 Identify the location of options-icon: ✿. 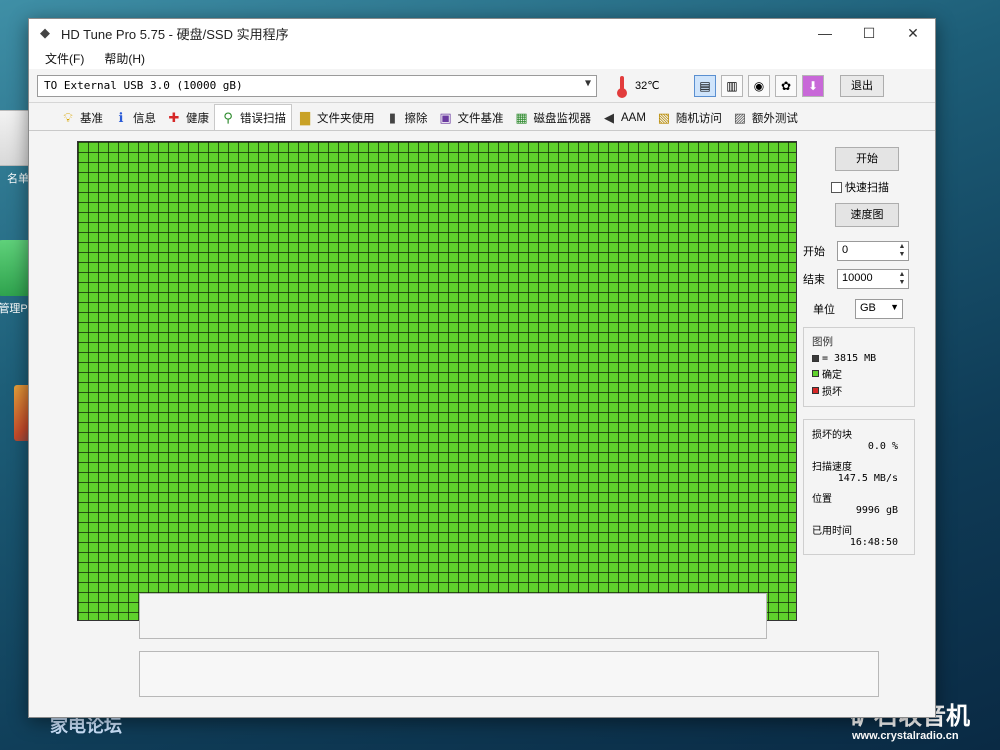
(786, 85).